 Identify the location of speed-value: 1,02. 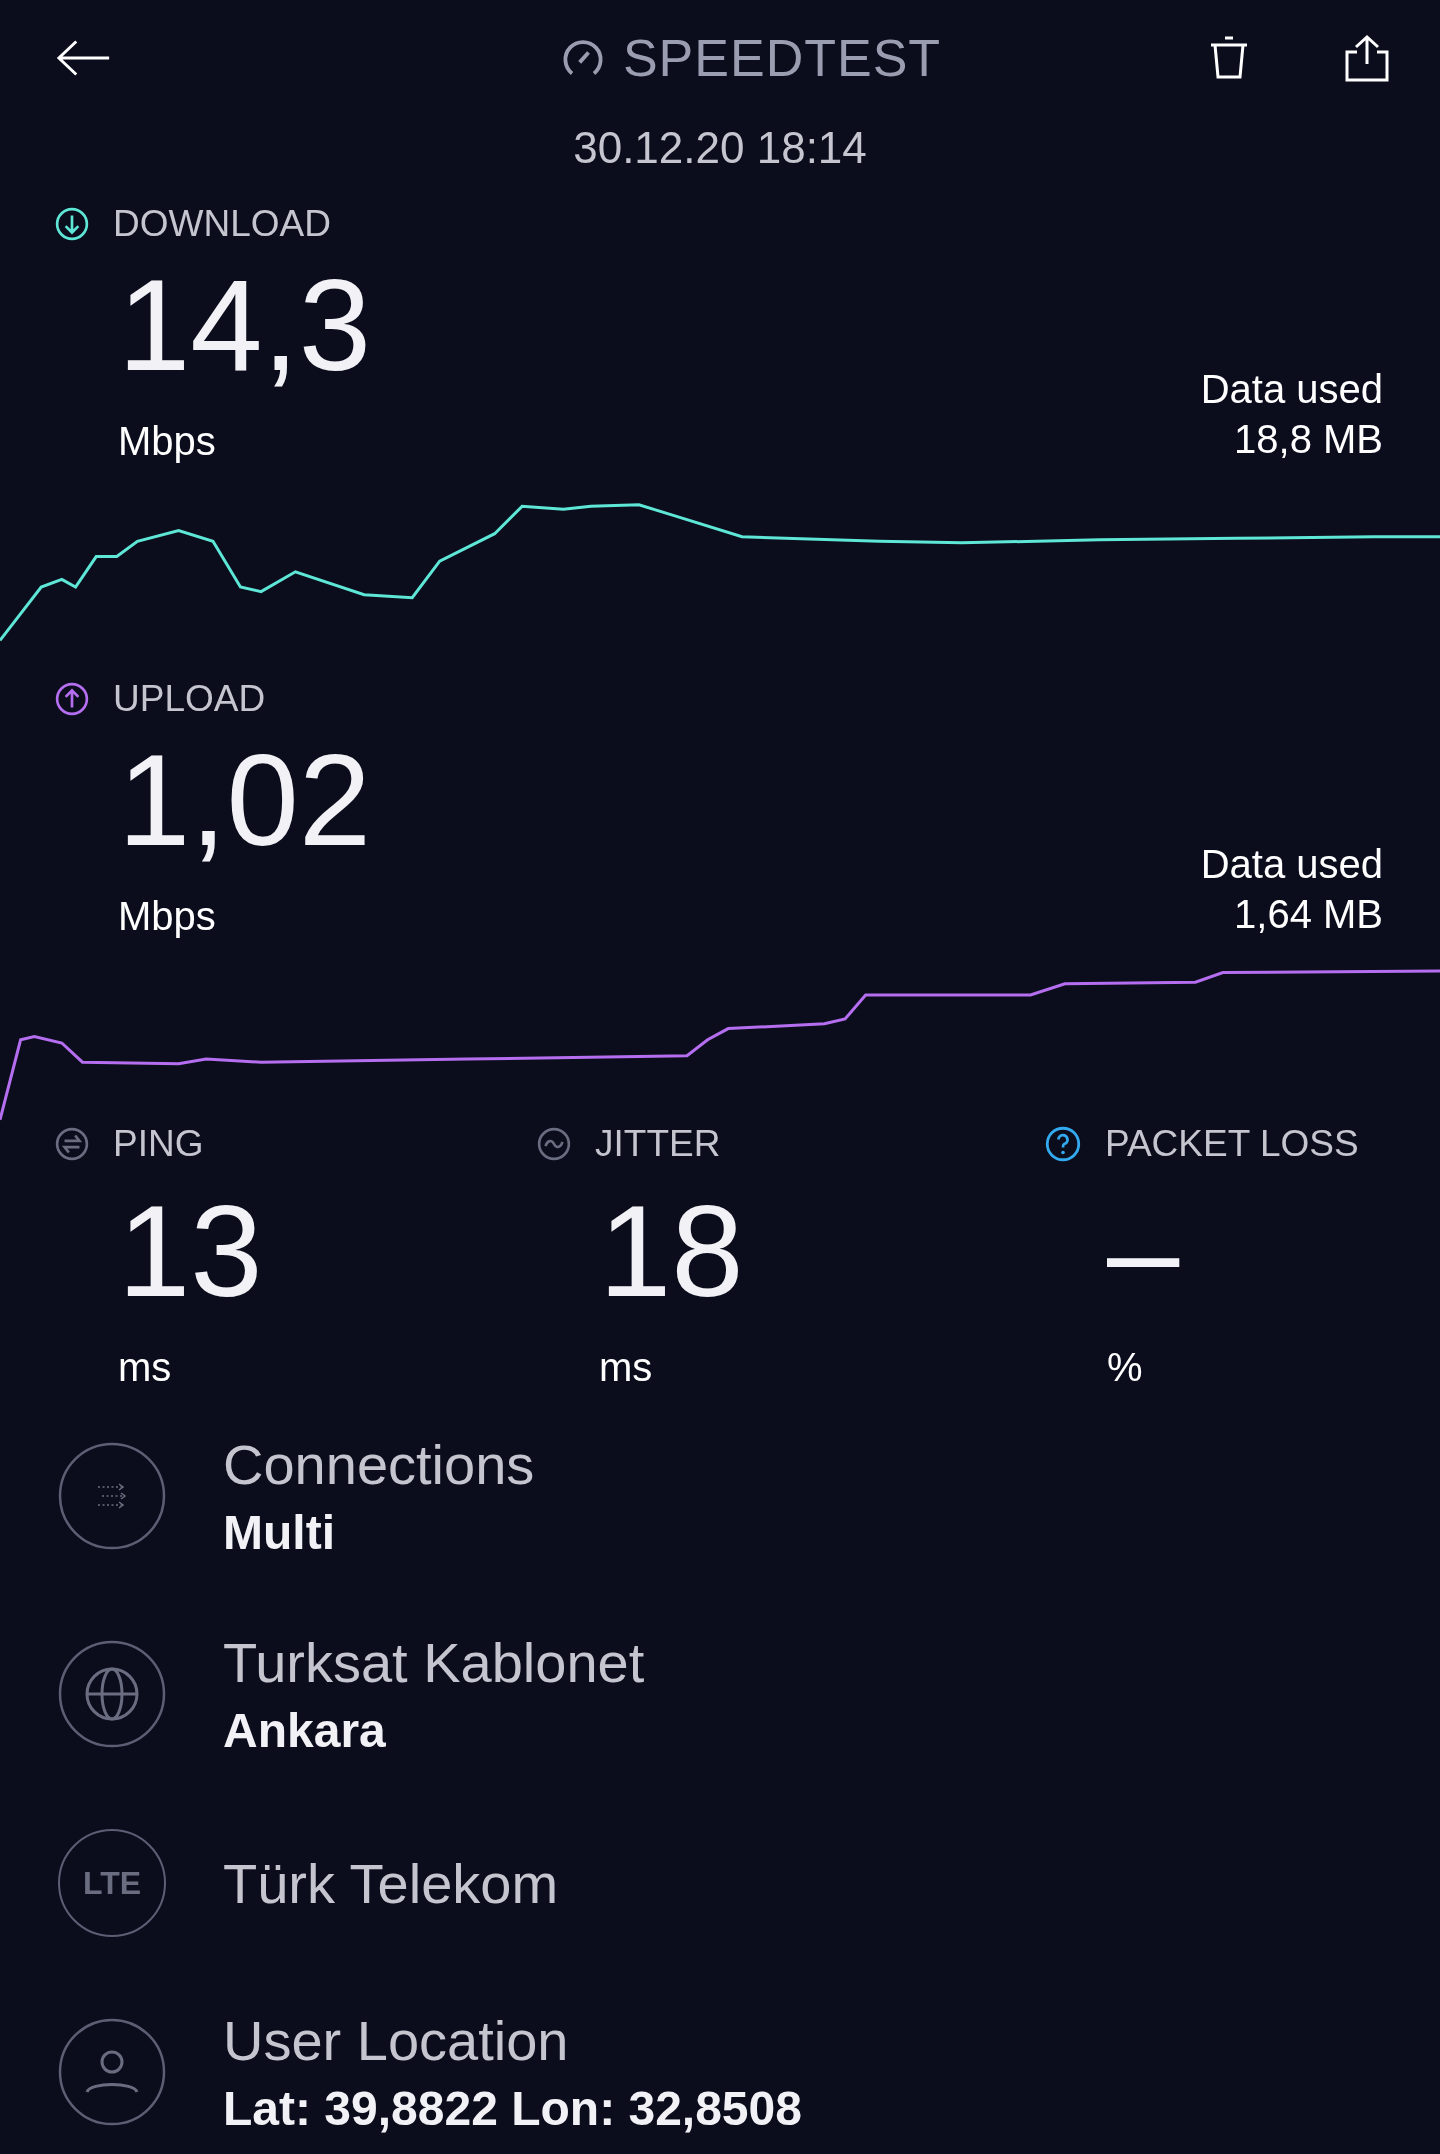
(245, 800).